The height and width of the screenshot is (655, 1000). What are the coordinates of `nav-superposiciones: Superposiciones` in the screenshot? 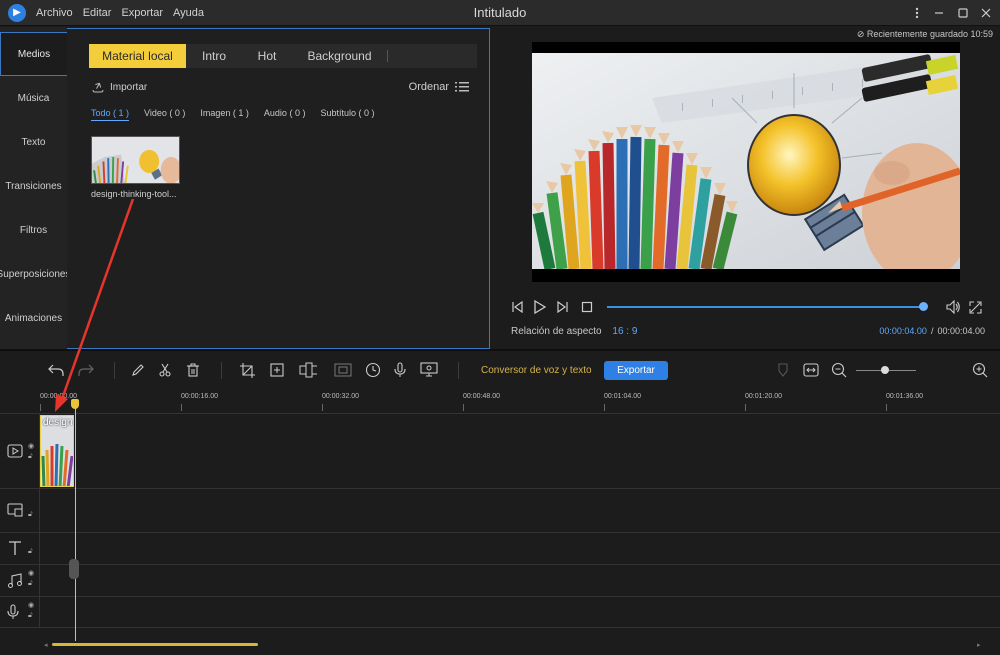 It's located at (35, 274).